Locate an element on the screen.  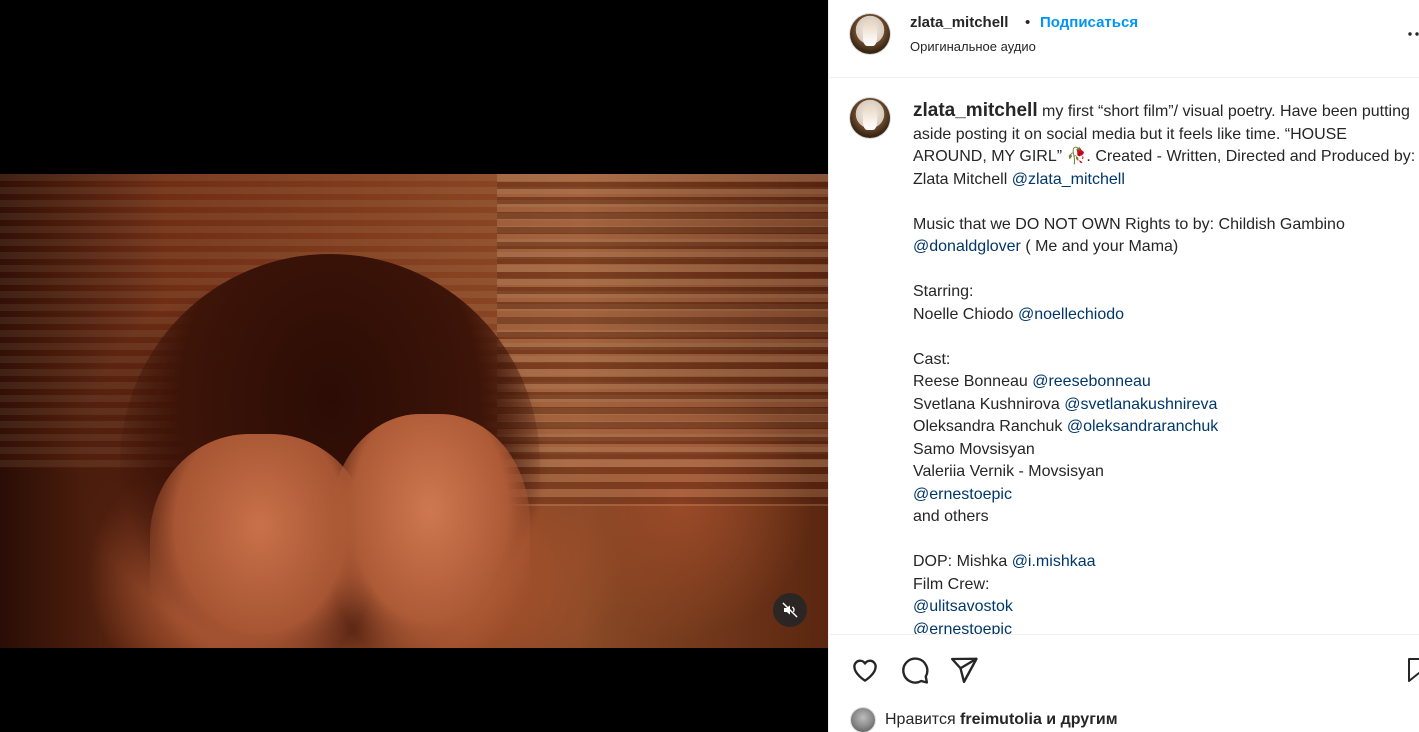
mention-link: @svetlanakushnireva is located at coordinates (1140, 404).